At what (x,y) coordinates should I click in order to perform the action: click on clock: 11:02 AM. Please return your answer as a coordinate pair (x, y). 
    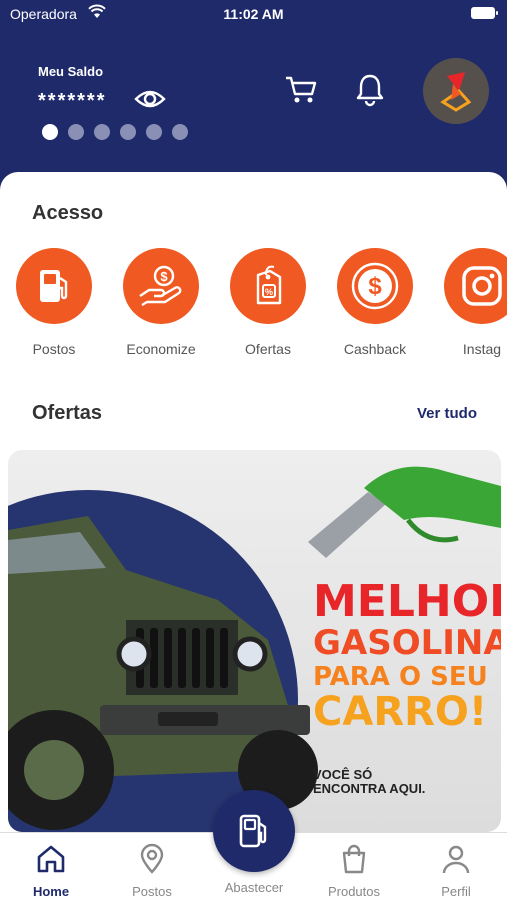
    Looking at the image, I should click on (253, 14).